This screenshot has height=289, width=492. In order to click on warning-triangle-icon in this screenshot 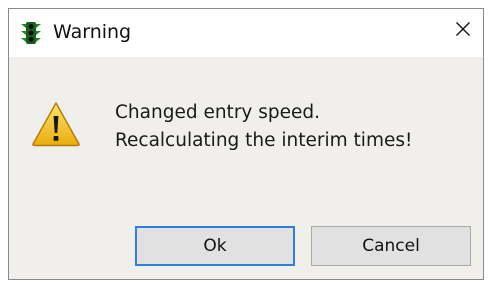, I will do `click(56, 124)`.